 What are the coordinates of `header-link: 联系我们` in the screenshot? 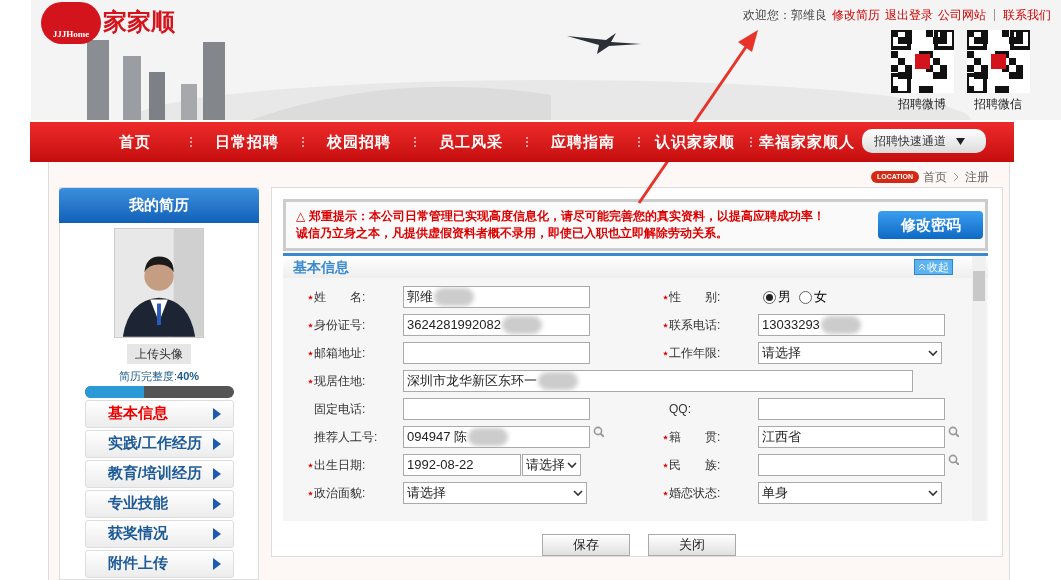 It's located at (1027, 15).